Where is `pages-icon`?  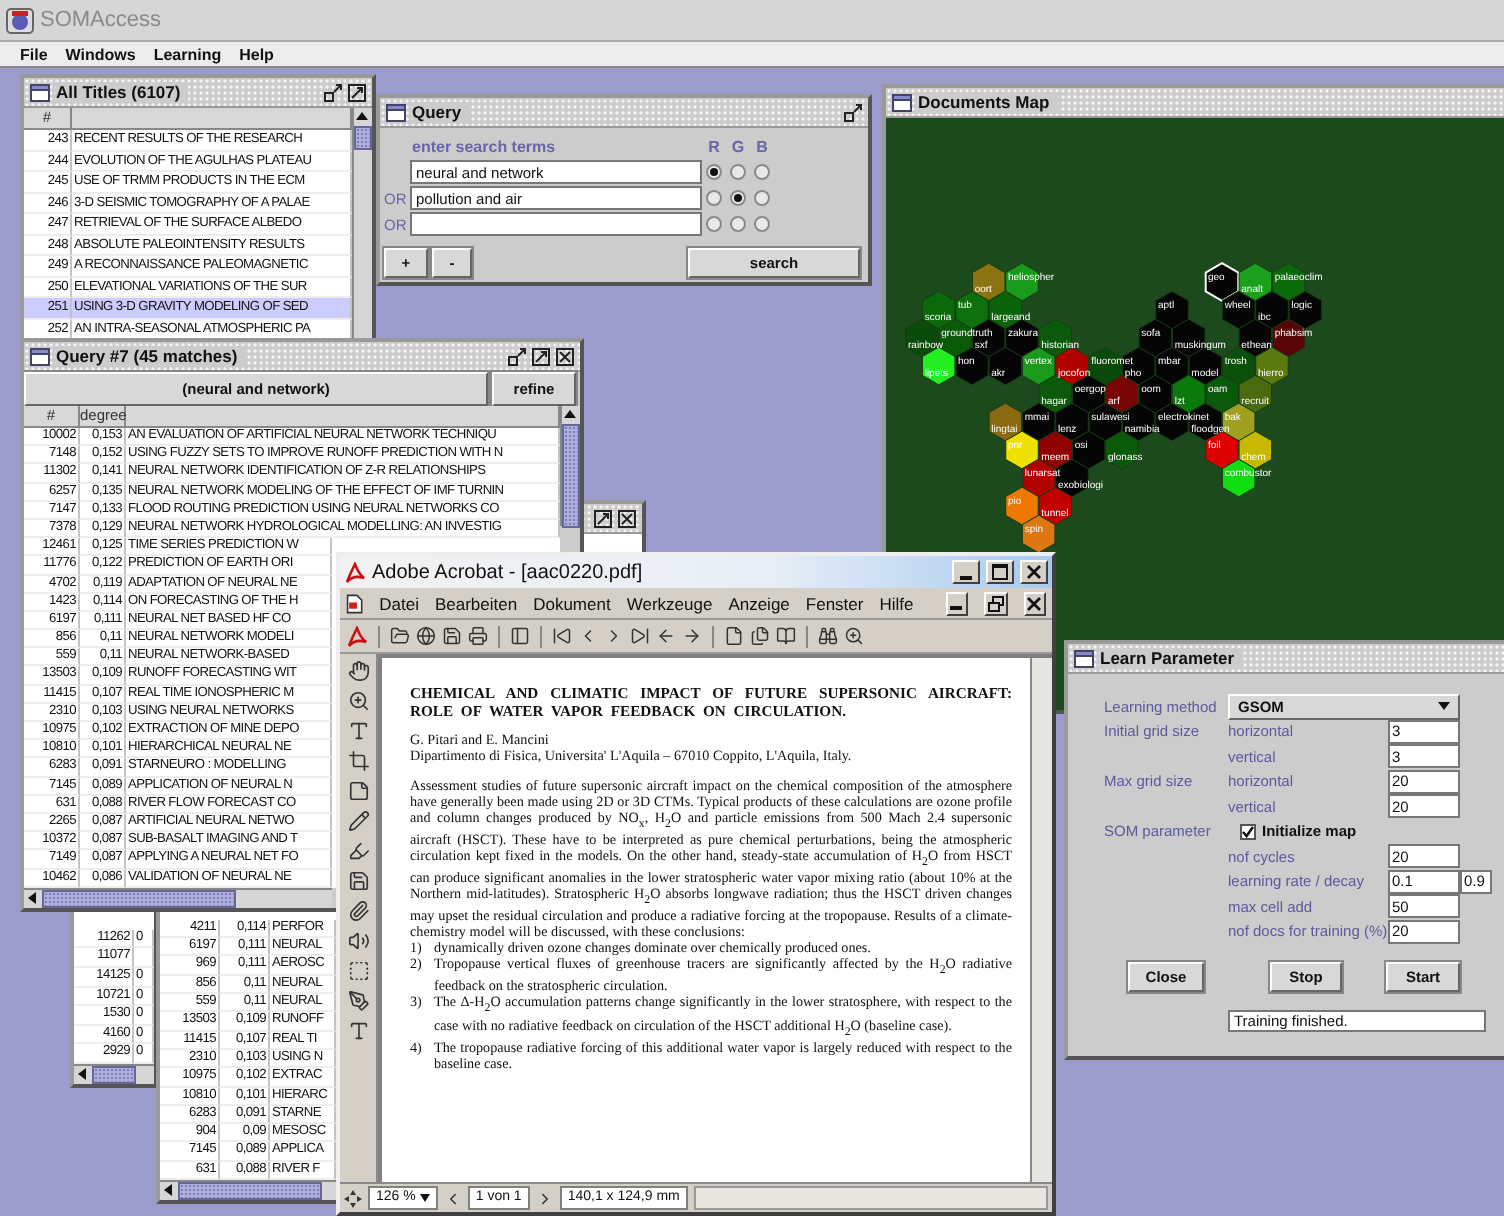 pages-icon is located at coordinates (760, 636).